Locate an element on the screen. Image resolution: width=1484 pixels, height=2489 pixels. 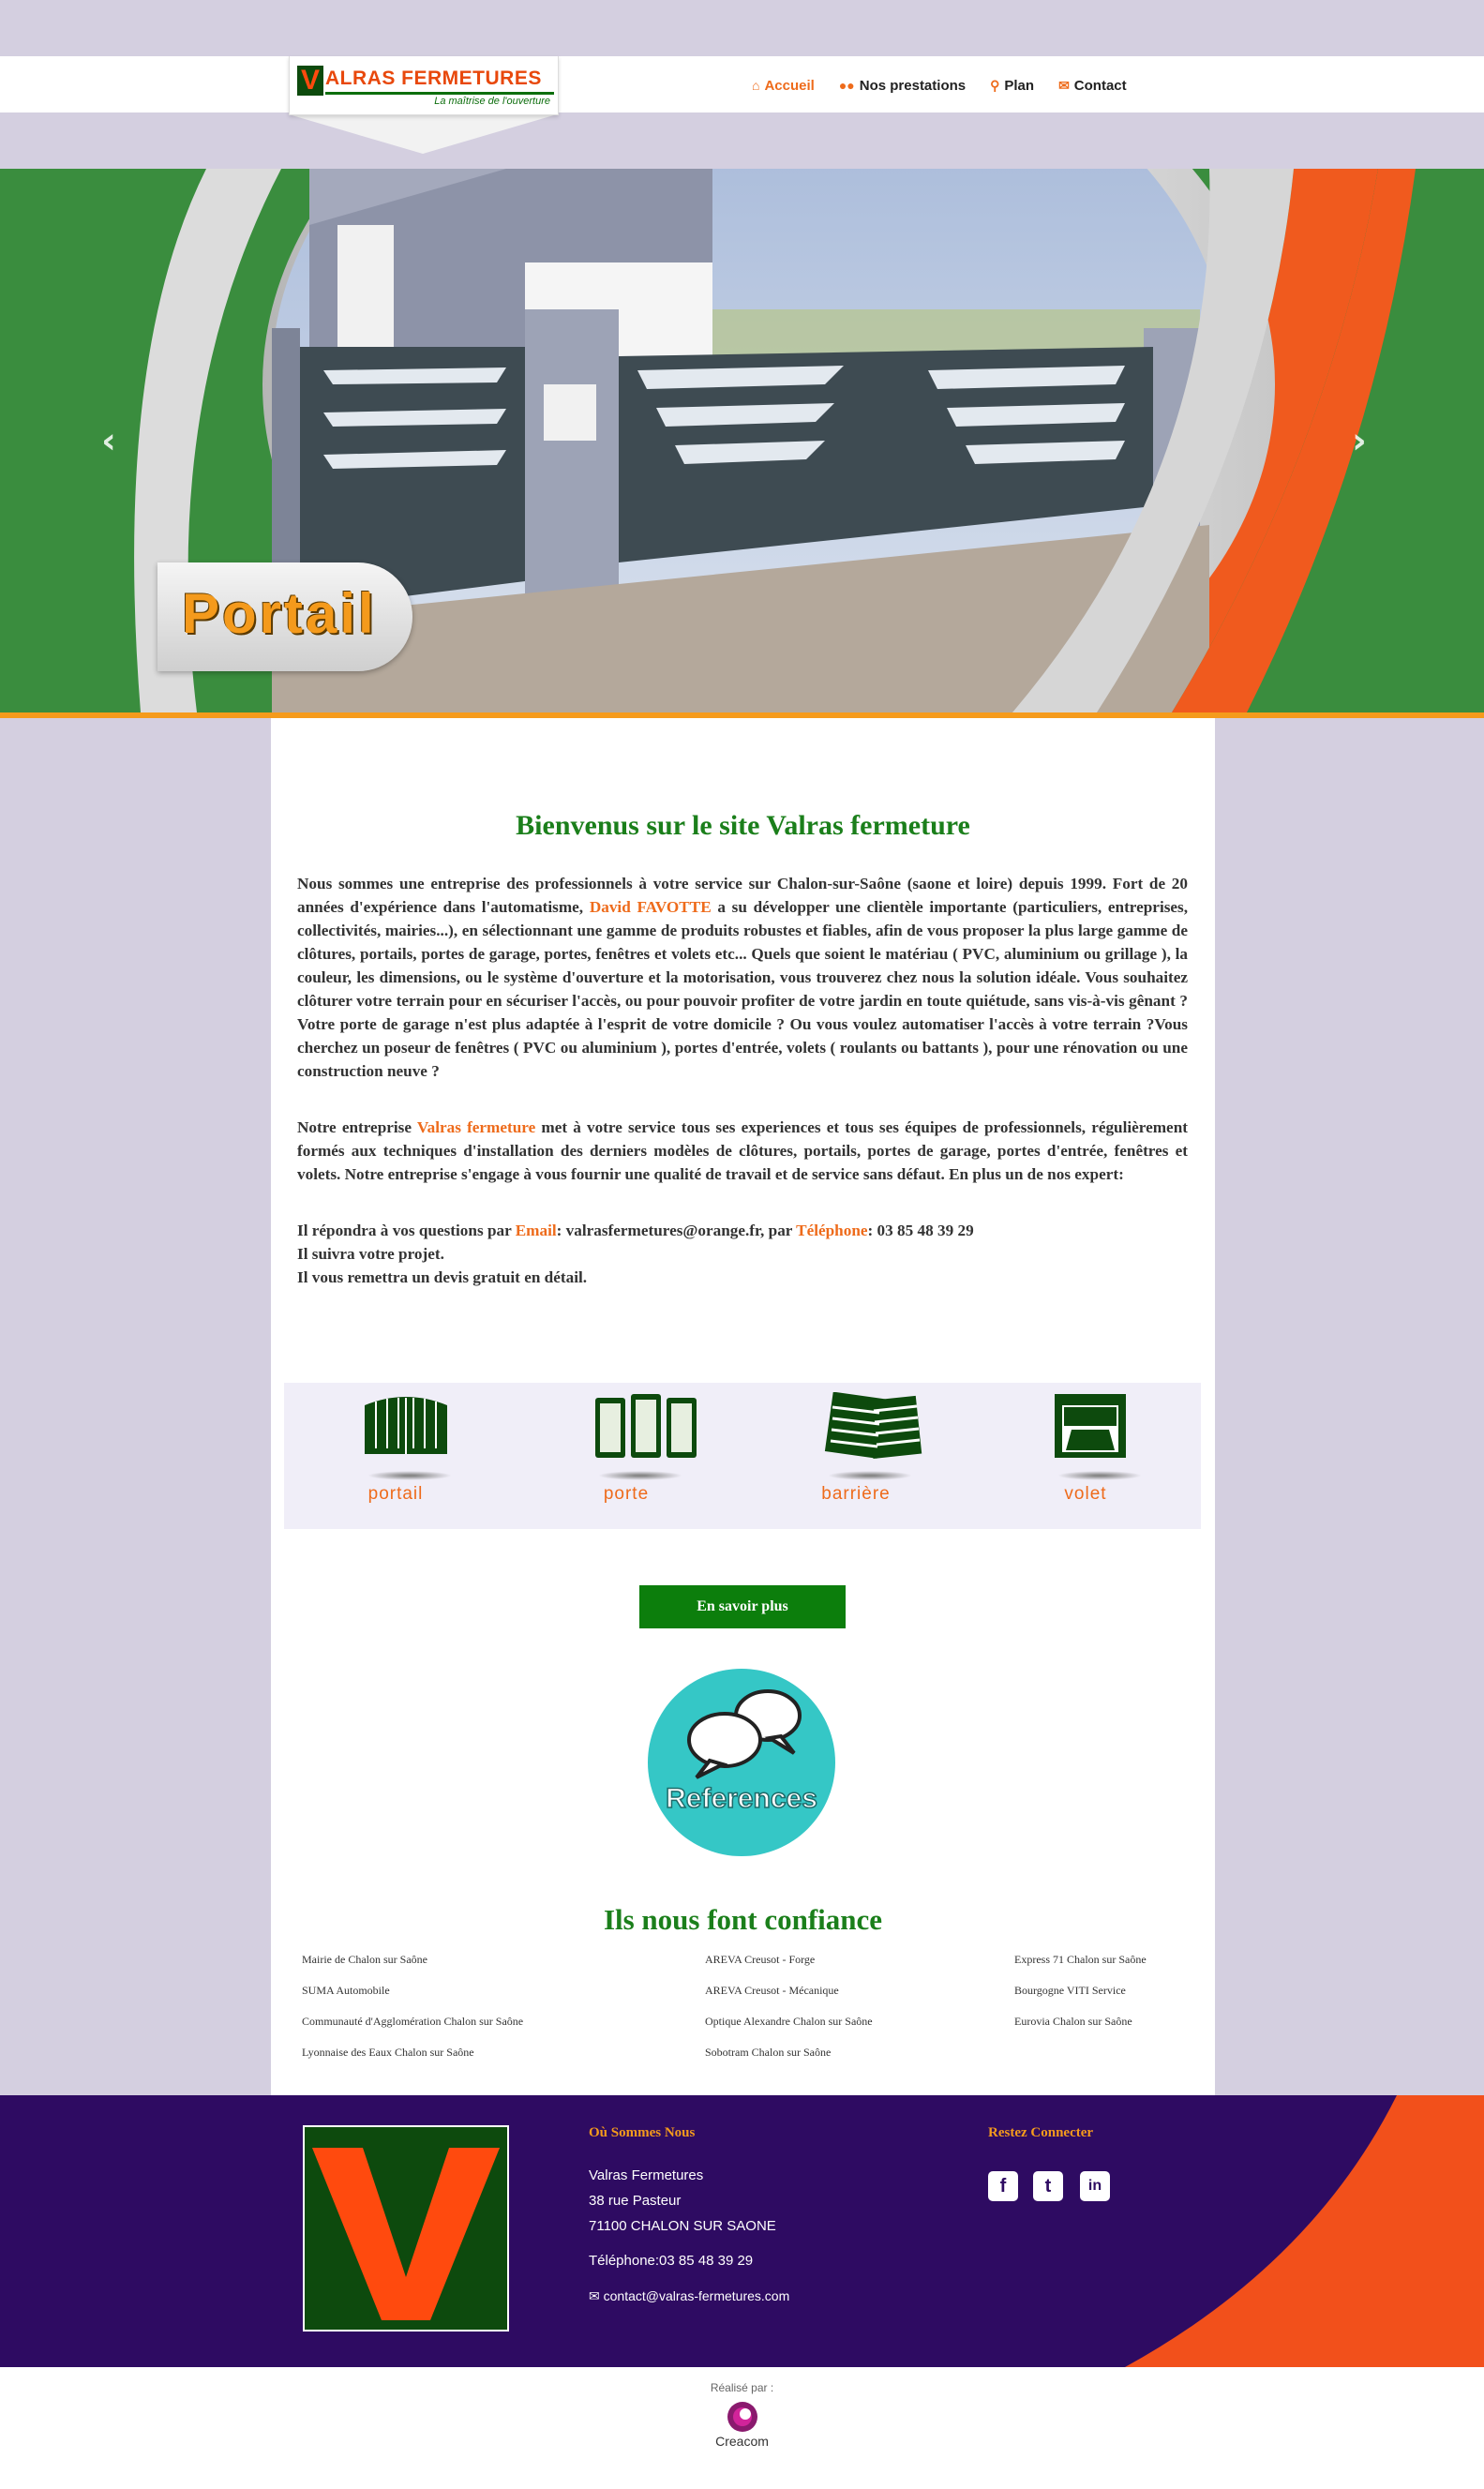
reference-item: Lyonnaise des Eaux Chalon sur Saône is located at coordinates (388, 2052).